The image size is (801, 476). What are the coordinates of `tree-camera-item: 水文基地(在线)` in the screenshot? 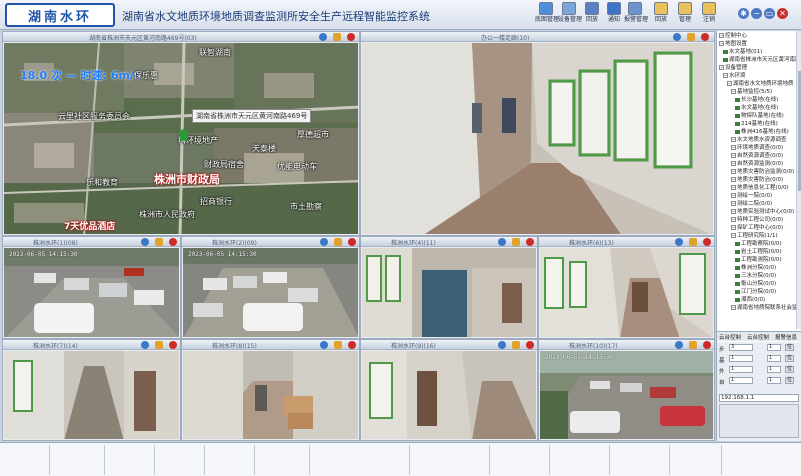 It's located at (756, 108).